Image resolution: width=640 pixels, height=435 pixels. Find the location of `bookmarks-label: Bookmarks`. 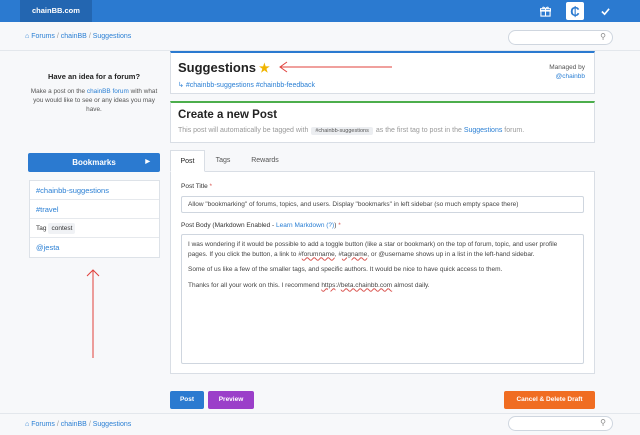

bookmarks-label: Bookmarks is located at coordinates (94, 162).